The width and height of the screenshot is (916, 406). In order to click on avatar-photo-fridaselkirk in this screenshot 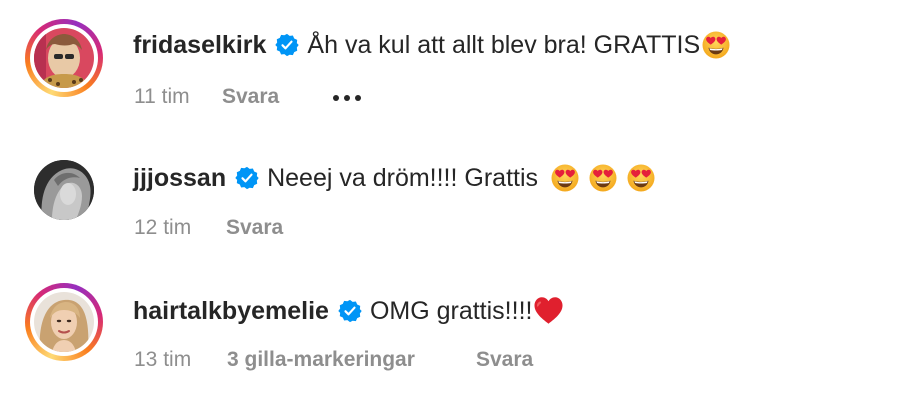, I will do `click(64, 58)`.